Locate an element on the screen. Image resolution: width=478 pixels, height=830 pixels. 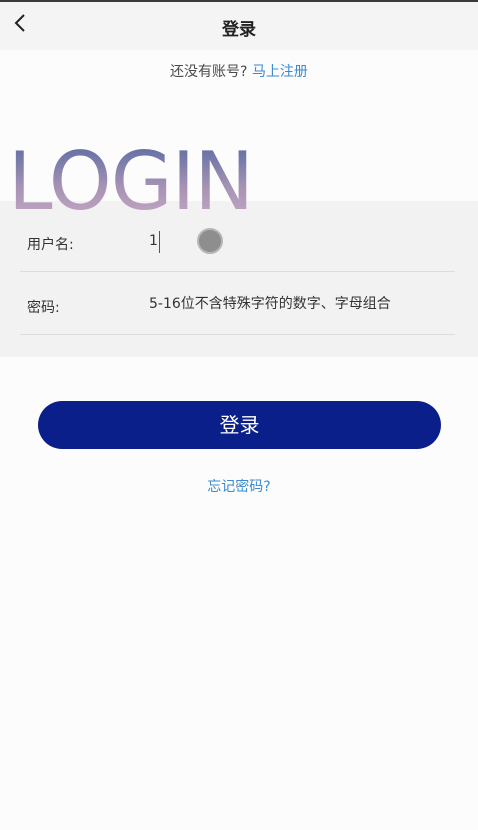
password-row: 密码: is located at coordinates (237, 304).